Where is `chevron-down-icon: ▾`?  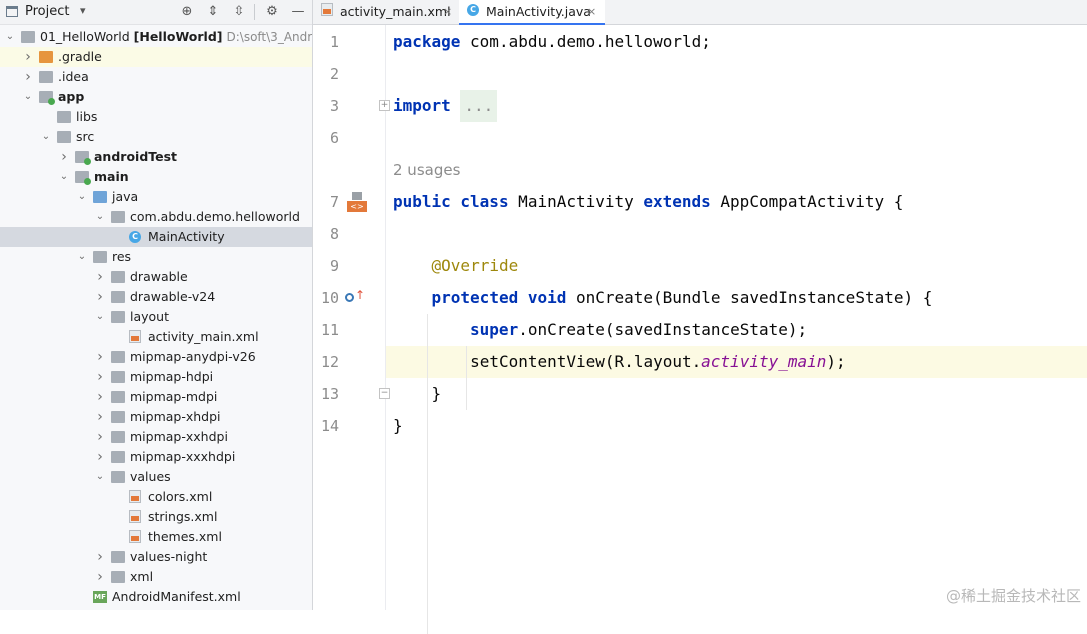 chevron-down-icon: ▾ is located at coordinates (83, 10).